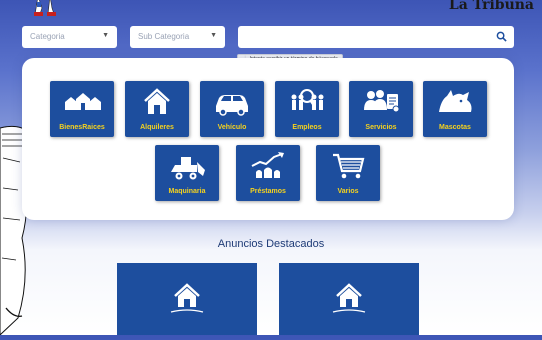 This screenshot has width=542, height=340. What do you see at coordinates (164, 36) in the screenshot?
I see `subcategory-select-value: Sub Categoria` at bounding box center [164, 36].